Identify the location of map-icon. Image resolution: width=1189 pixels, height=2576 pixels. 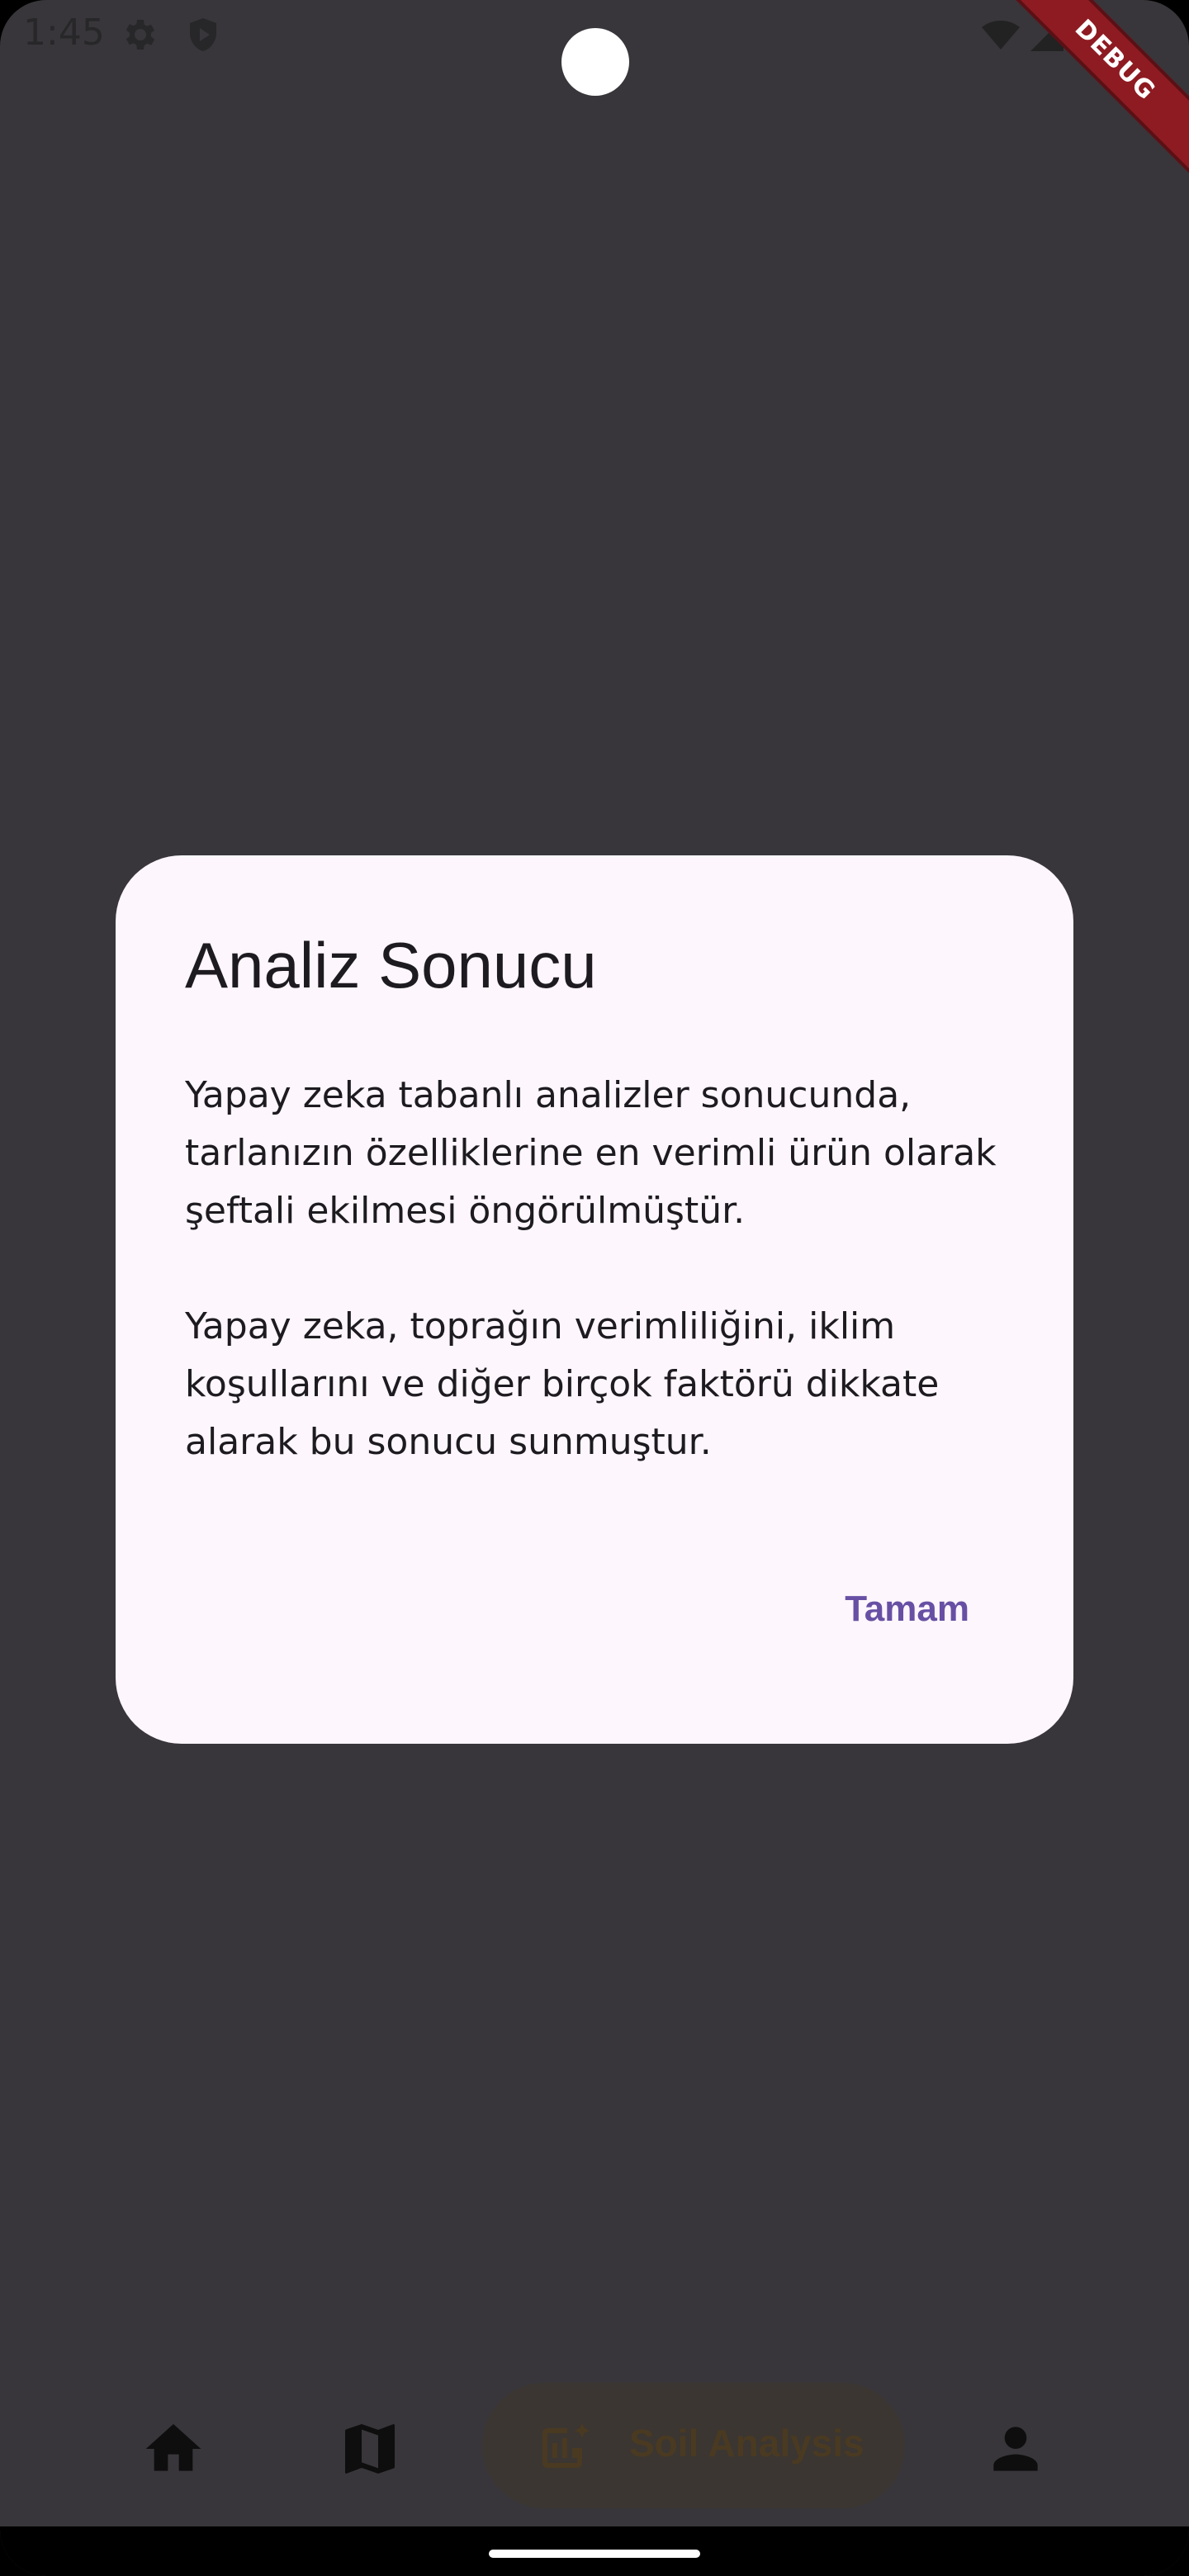
(370, 2449).